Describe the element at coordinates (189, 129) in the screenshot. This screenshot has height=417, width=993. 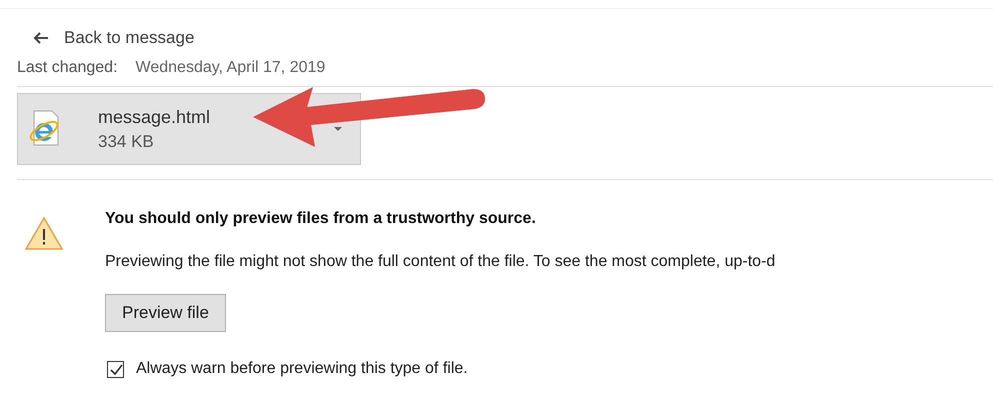
I see `attachment-card: message.html 334 KB` at that location.